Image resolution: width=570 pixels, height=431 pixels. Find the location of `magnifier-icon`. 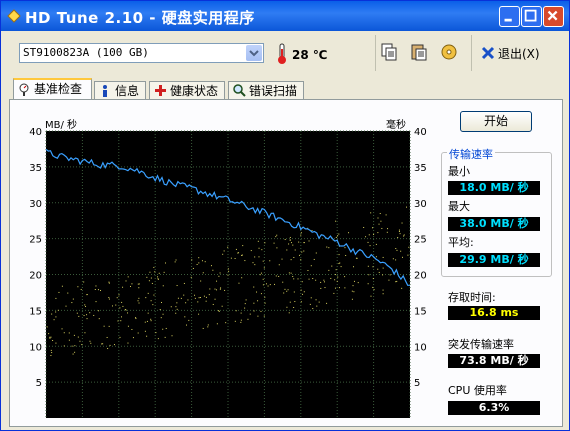

magnifier-icon is located at coordinates (239, 90).